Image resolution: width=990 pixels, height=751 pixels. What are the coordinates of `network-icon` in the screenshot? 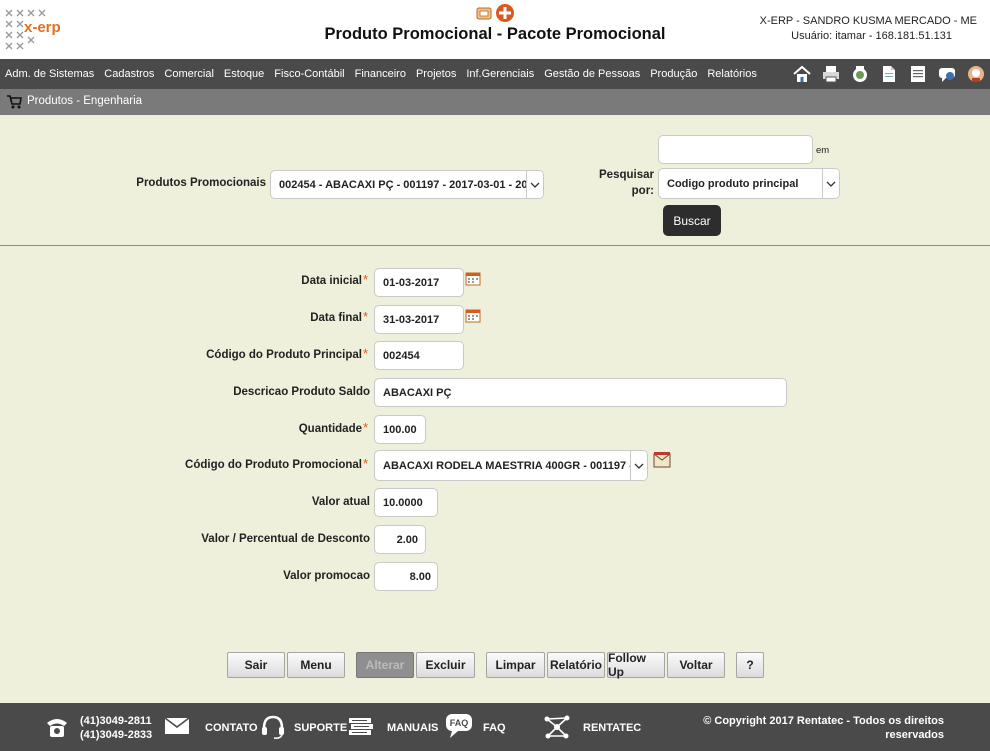 It's located at (557, 727).